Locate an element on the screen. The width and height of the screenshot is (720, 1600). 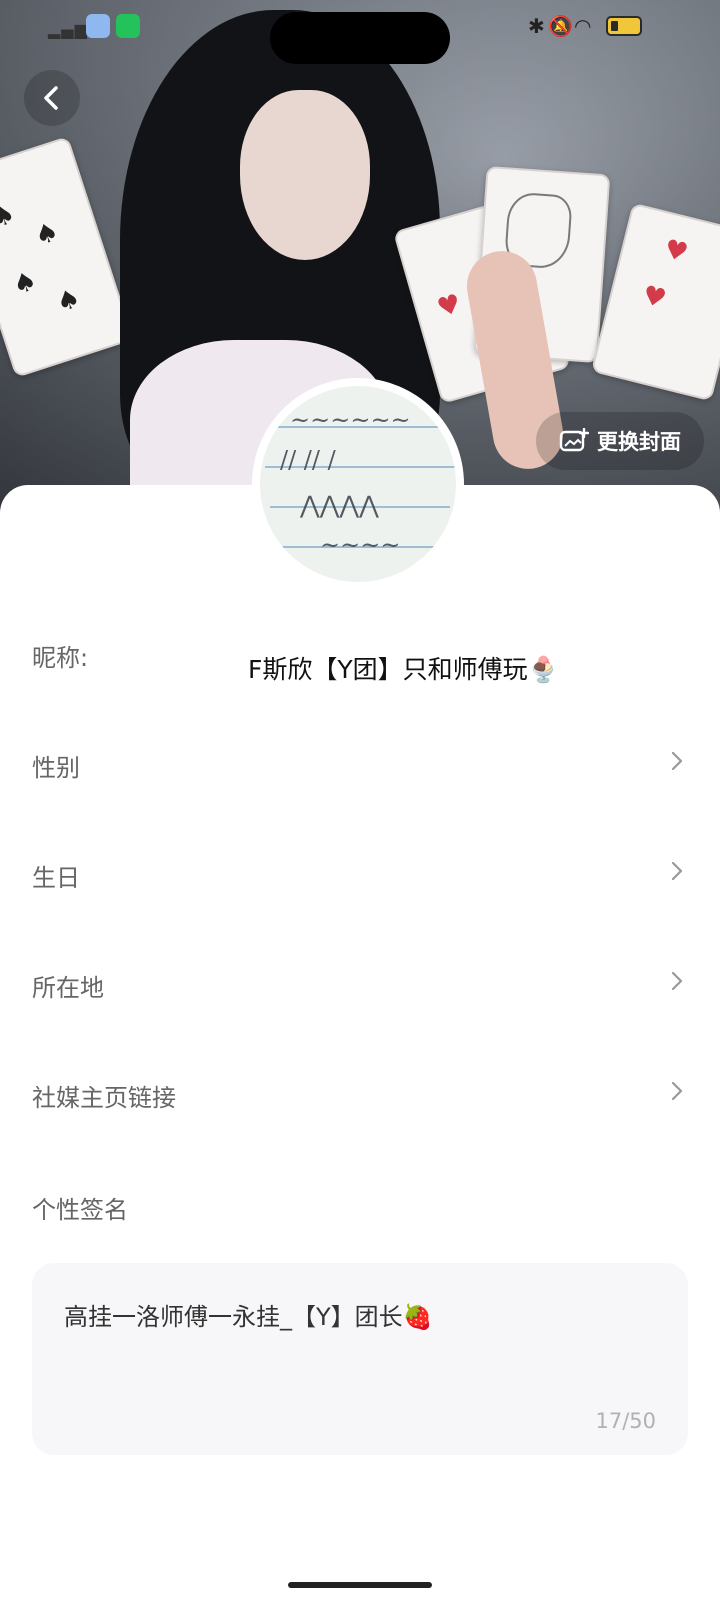
nickname-label: 昵称: is located at coordinates (60, 658).